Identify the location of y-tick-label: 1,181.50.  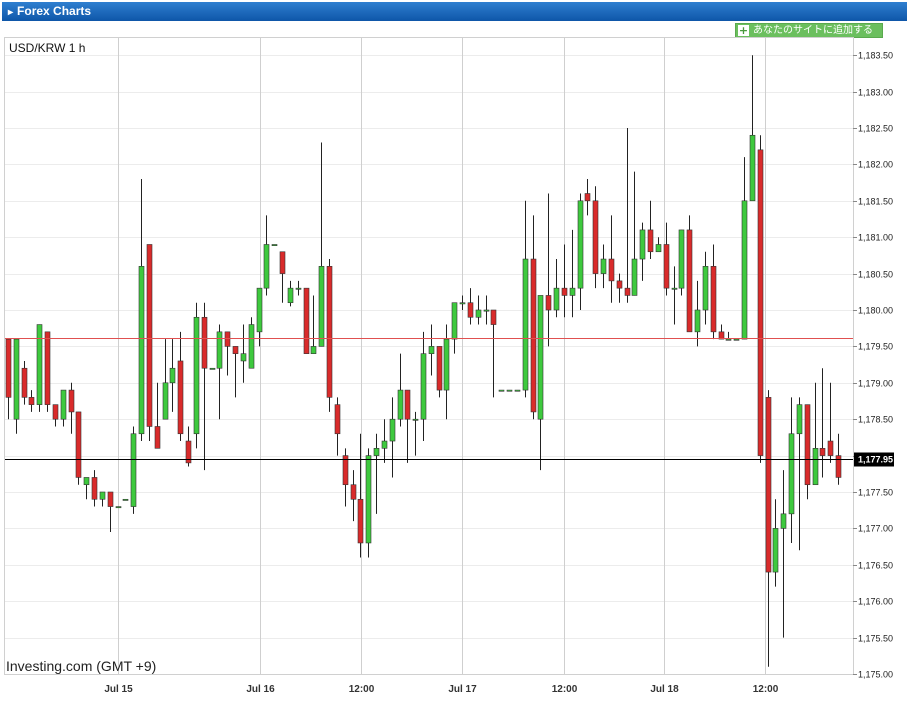
(875, 202).